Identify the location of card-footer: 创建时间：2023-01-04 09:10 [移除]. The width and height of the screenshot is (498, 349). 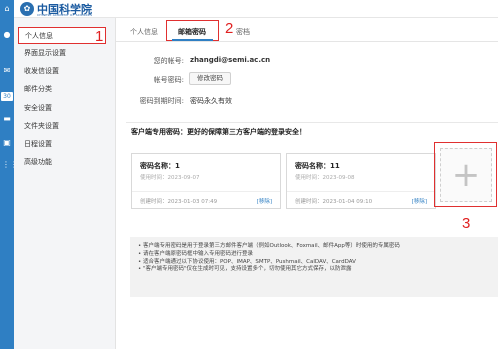
(361, 200).